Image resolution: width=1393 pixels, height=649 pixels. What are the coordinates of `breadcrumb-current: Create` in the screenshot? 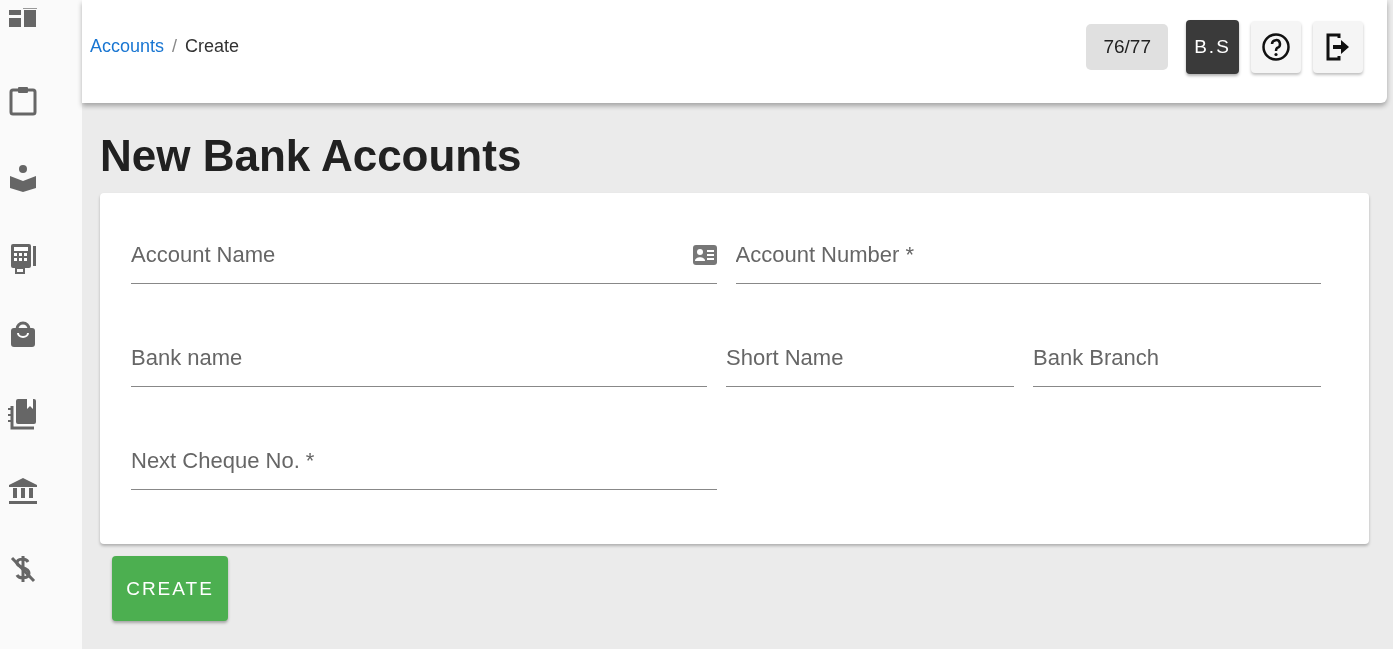 It's located at (212, 46).